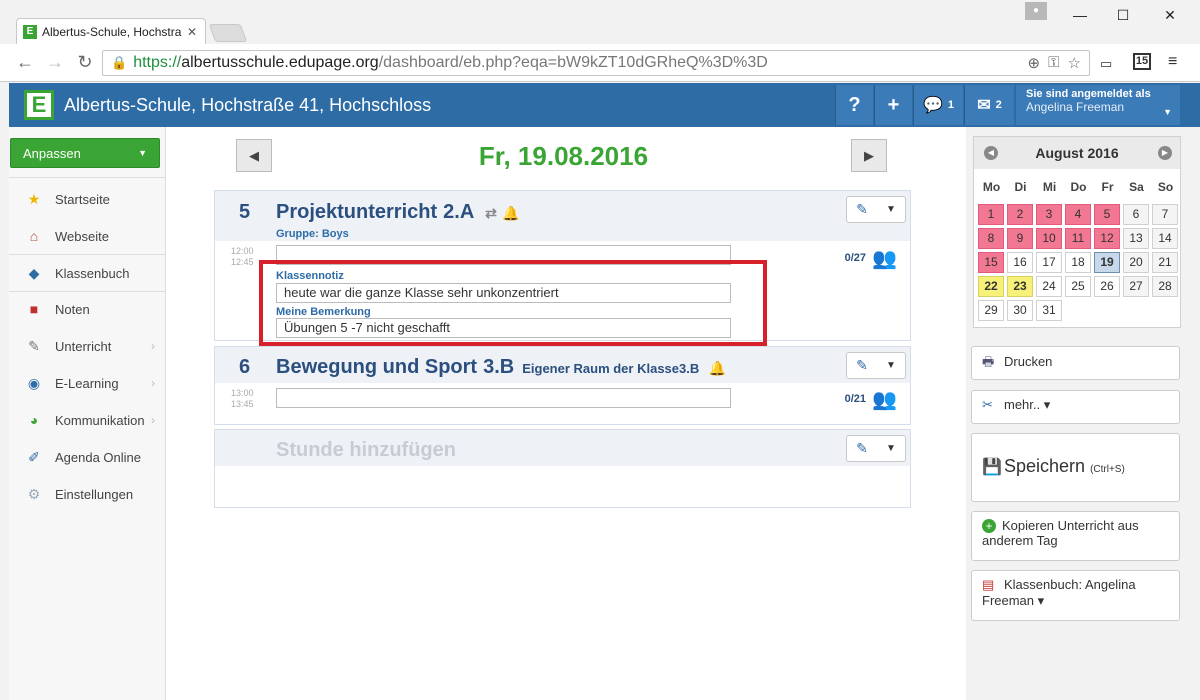 This screenshot has width=1200, height=700. Describe the element at coordinates (34, 236) in the screenshot. I see `house-icon: ⌂` at that location.